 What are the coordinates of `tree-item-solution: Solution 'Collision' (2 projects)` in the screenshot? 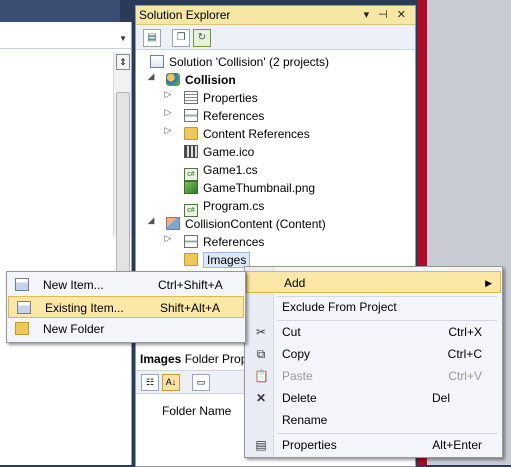 It's located at (239, 62).